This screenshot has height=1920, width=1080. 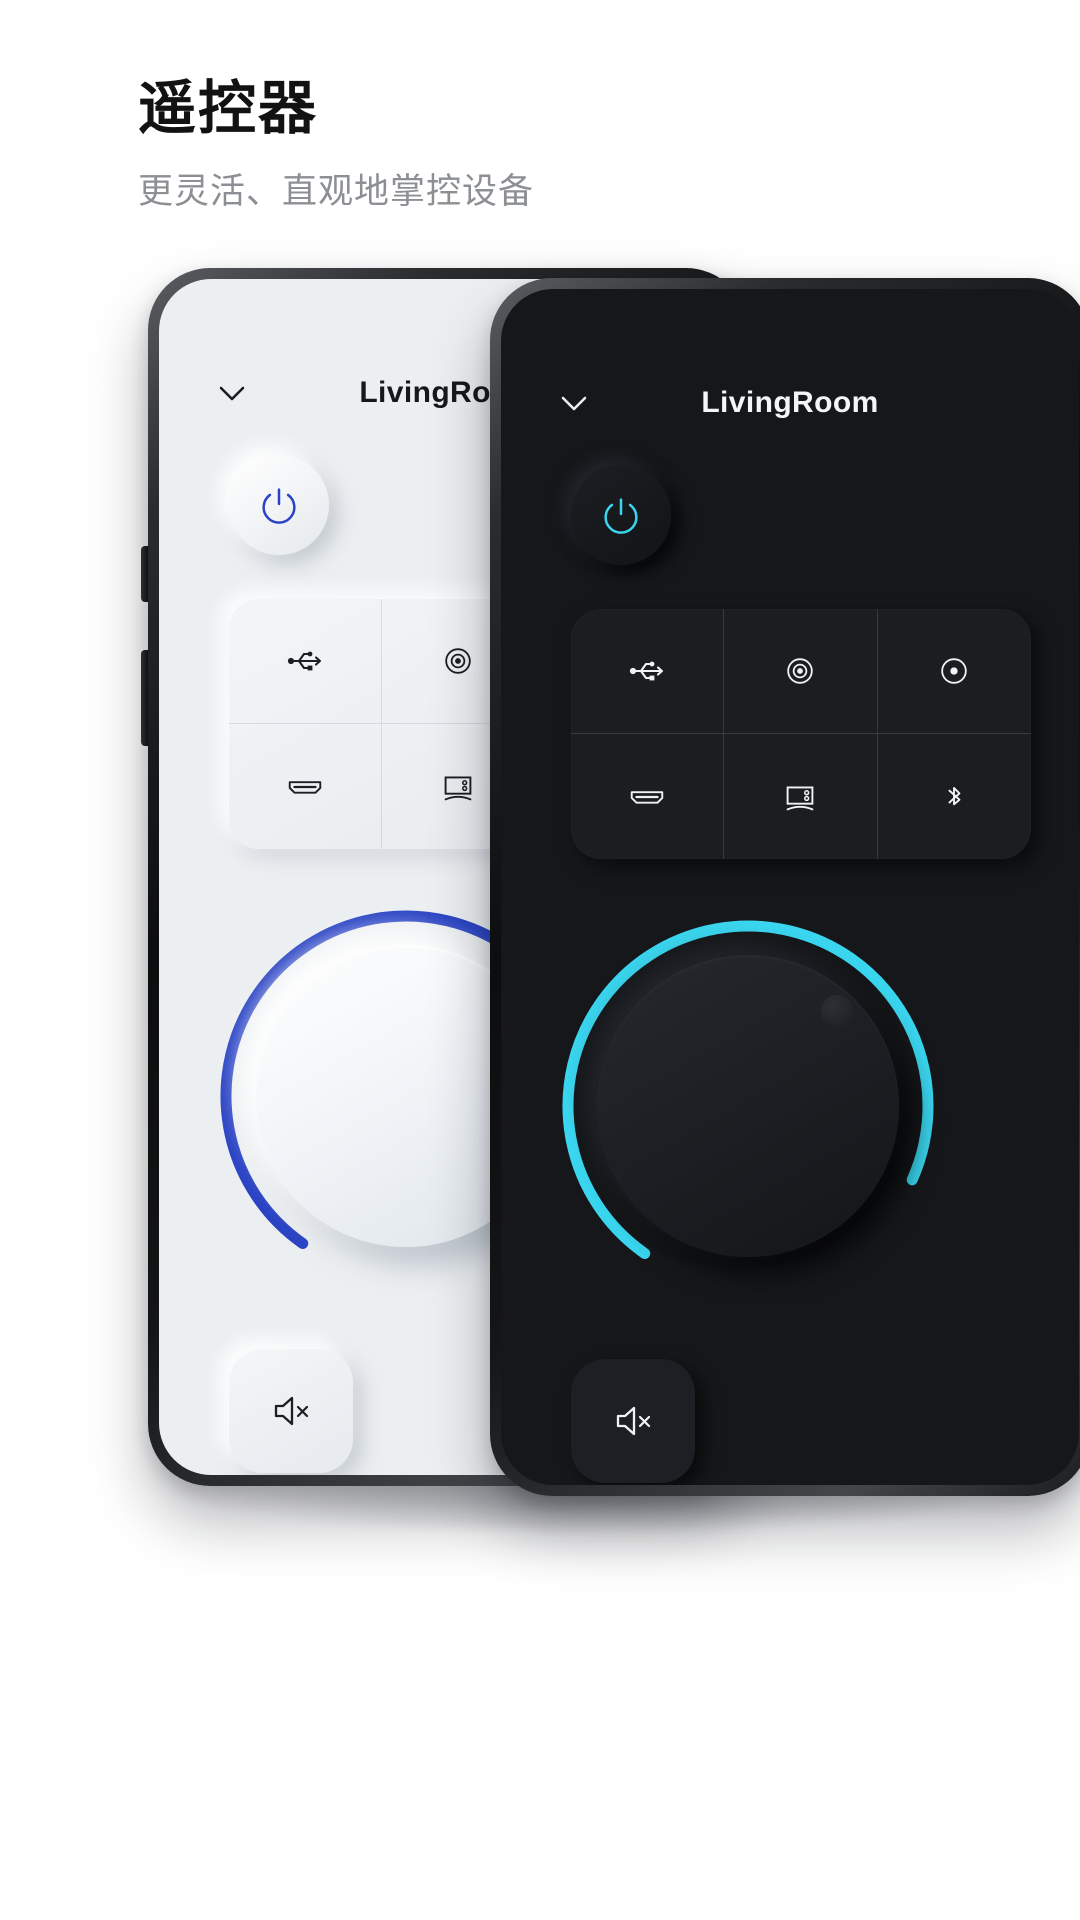 What do you see at coordinates (144, 574) in the screenshot?
I see `phone-side-button-volume` at bounding box center [144, 574].